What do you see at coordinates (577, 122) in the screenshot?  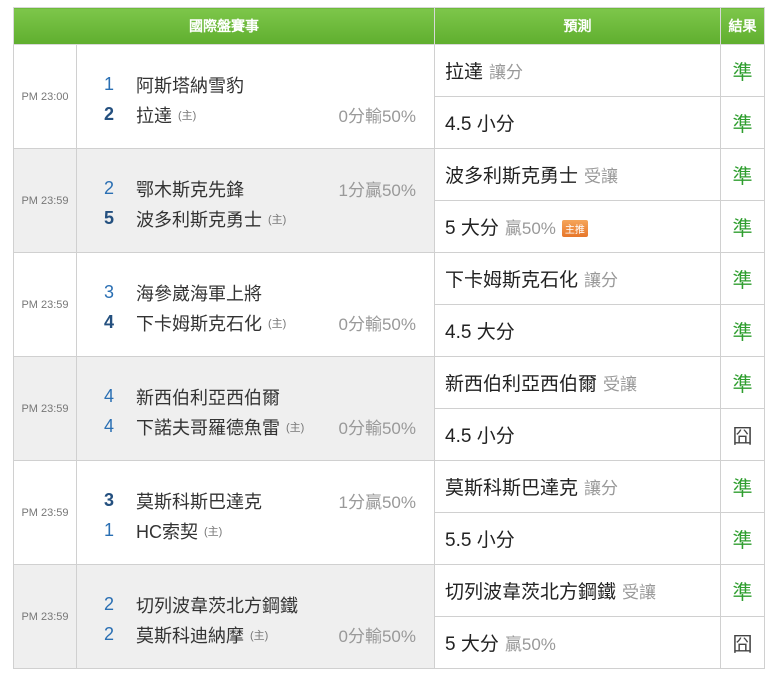 I see `prediction-cell: 4.5 小分` at bounding box center [577, 122].